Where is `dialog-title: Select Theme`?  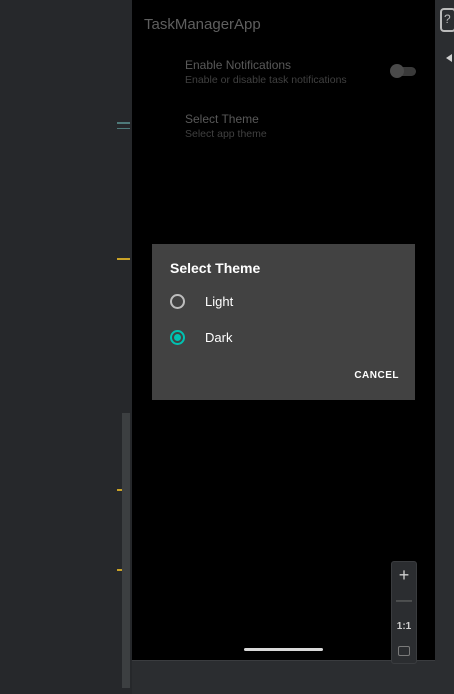
dialog-title: Select Theme is located at coordinates (215, 268).